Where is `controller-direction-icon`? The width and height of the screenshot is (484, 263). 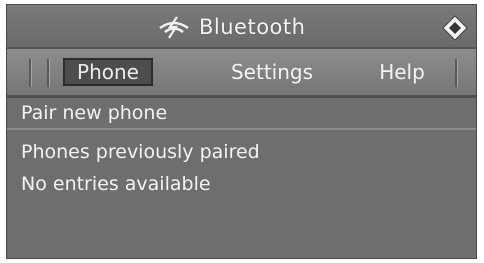 controller-direction-icon is located at coordinates (455, 28).